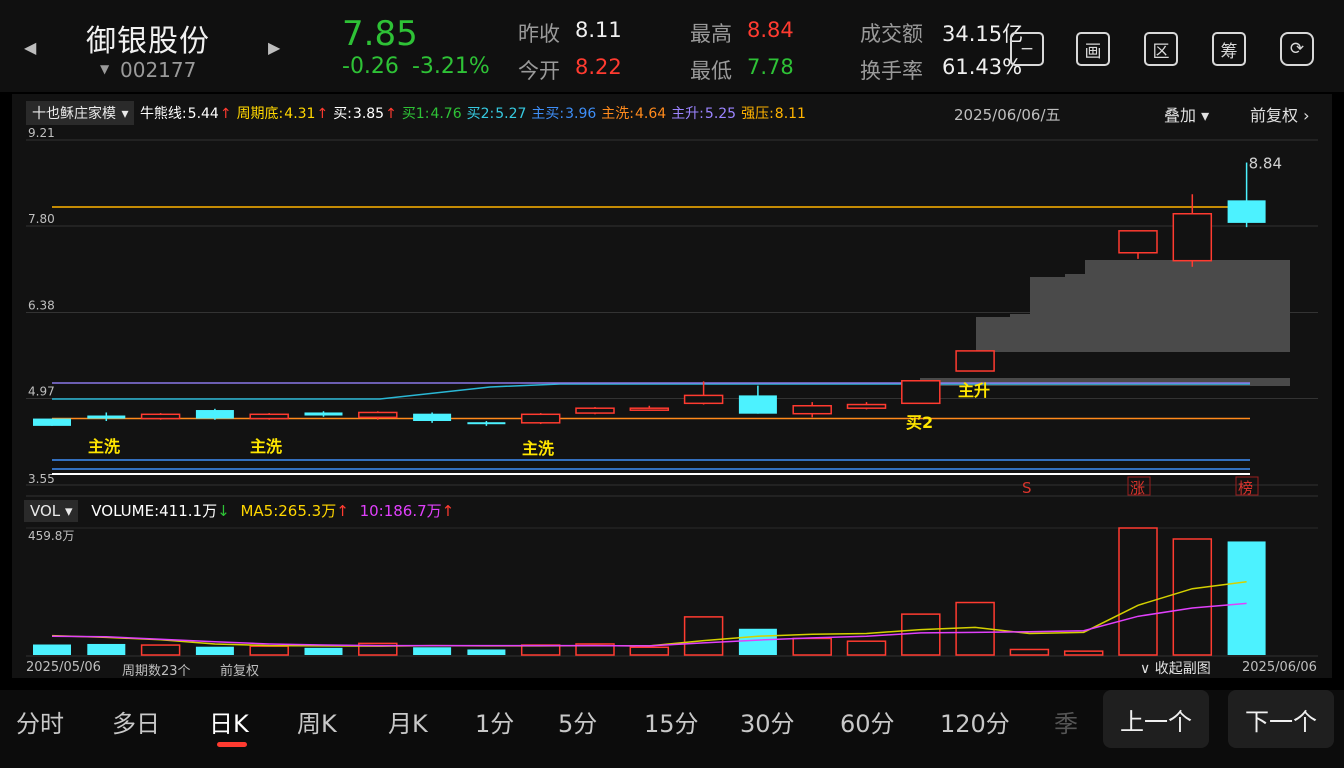  Describe the element at coordinates (919, 422) in the screenshot. I see `signal-label: 买2` at that location.